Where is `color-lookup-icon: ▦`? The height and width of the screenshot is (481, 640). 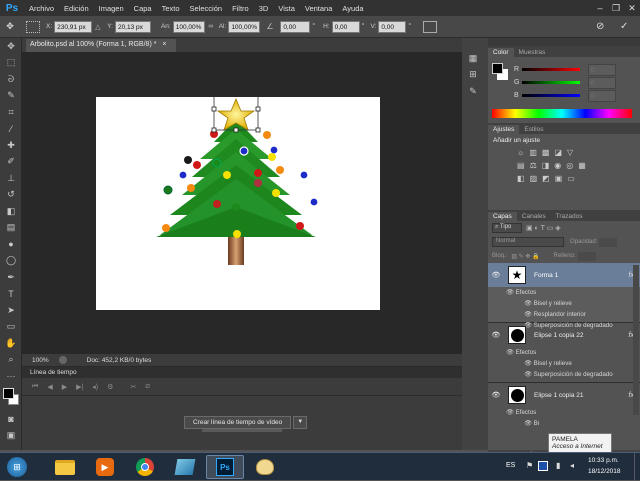 color-lookup-icon: ▦ is located at coordinates (582, 165).